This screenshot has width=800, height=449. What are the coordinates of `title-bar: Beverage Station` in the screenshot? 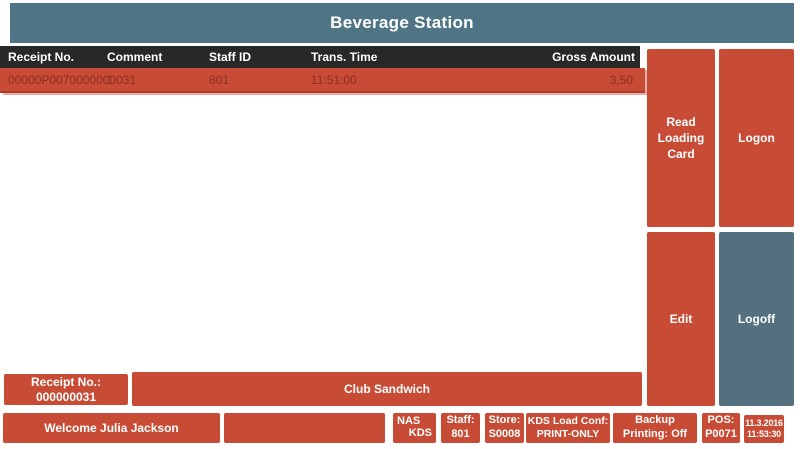 It's located at (402, 23).